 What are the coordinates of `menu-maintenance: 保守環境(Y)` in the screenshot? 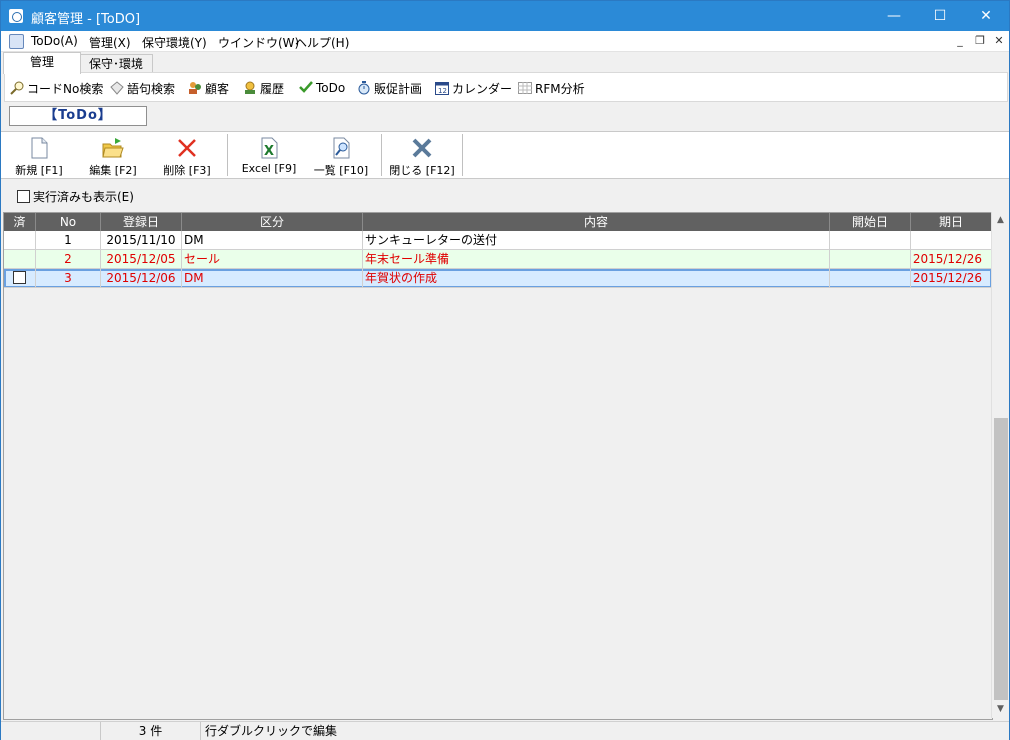 It's located at (174, 42).